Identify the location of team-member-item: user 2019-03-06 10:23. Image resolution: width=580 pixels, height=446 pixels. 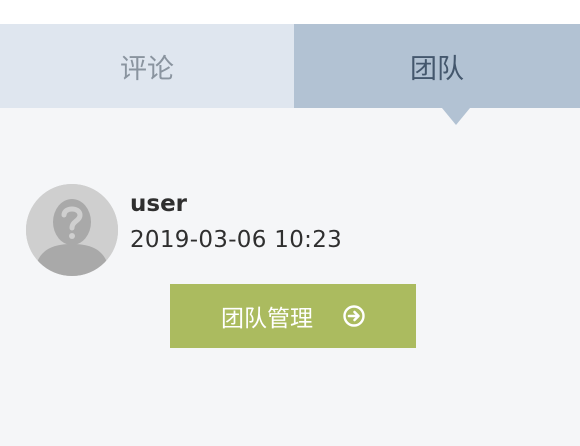
(184, 230).